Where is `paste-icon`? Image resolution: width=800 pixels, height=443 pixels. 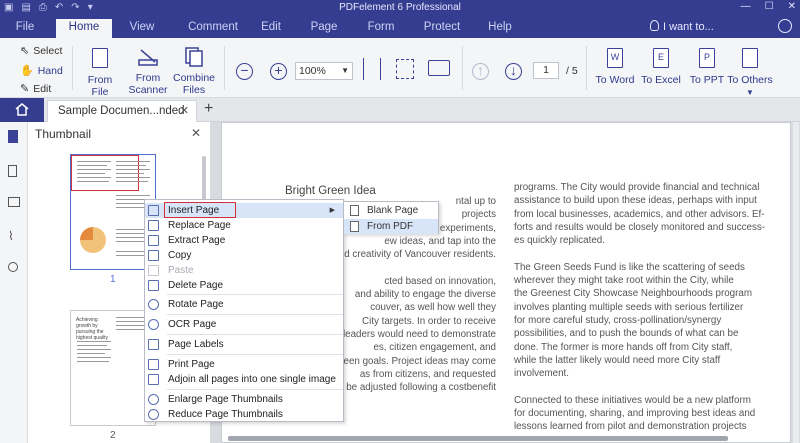 paste-icon is located at coordinates (153, 270).